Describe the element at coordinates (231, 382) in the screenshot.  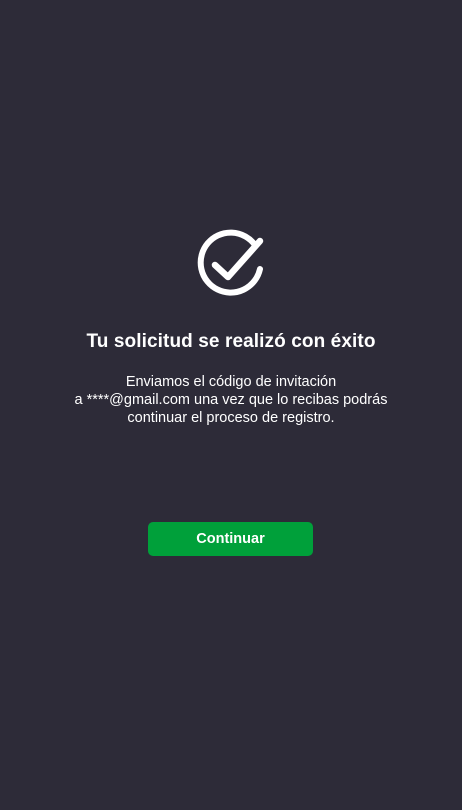
I see `message-line: Enviamos el código de invitación` at that location.